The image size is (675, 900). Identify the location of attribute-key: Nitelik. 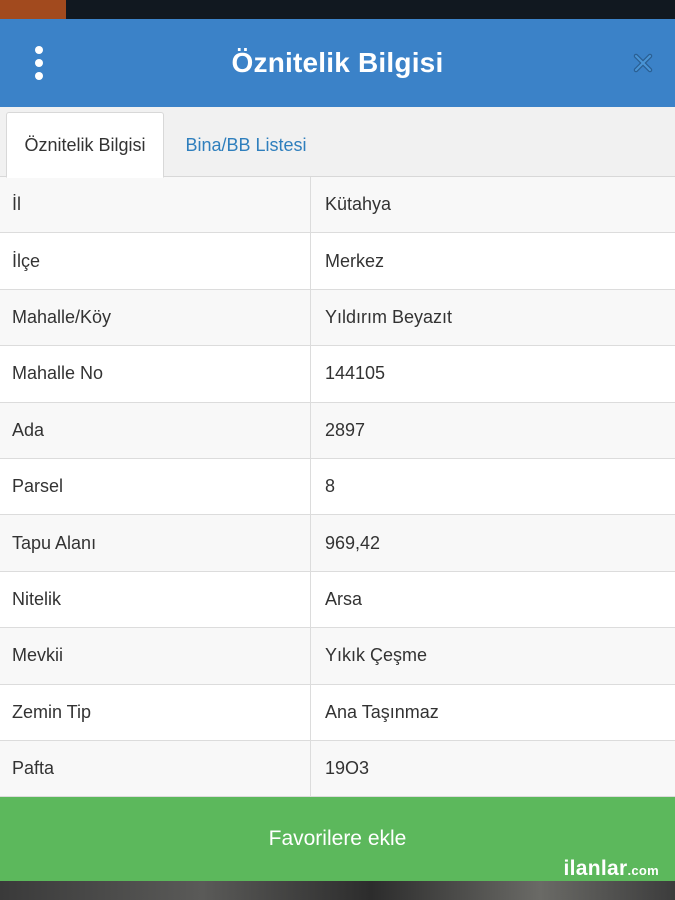
(155, 599).